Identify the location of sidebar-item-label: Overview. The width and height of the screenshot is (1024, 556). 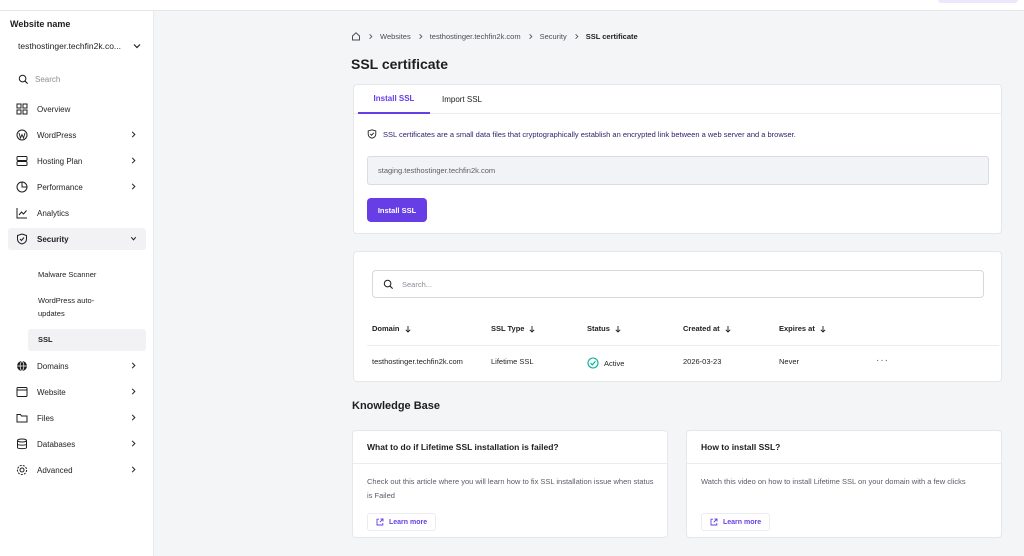
(54, 109).